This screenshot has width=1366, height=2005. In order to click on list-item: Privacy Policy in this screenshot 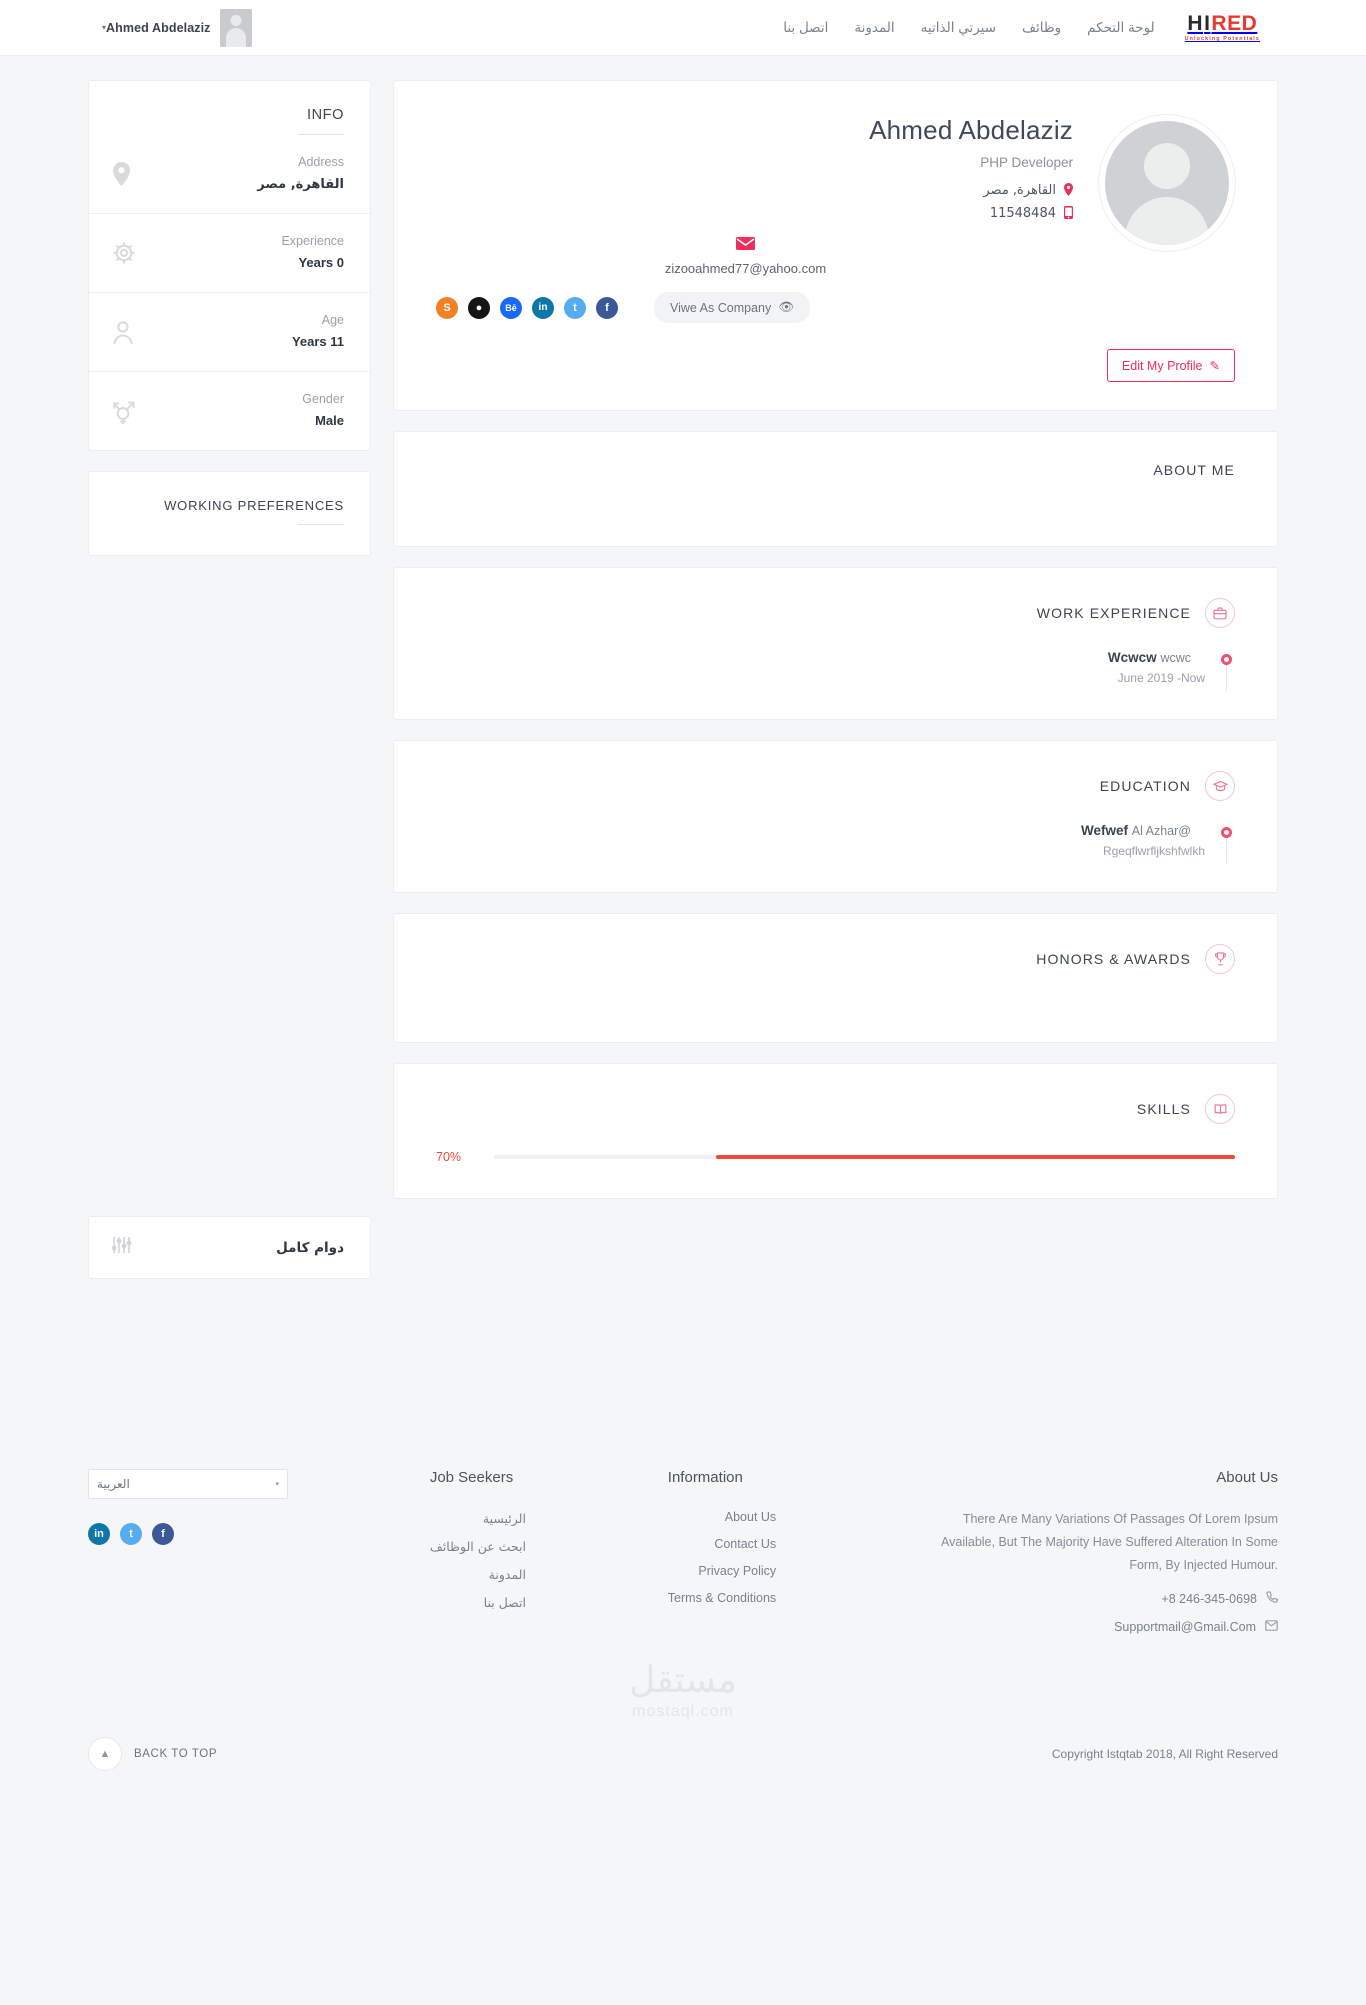, I will do `click(722, 1571)`.